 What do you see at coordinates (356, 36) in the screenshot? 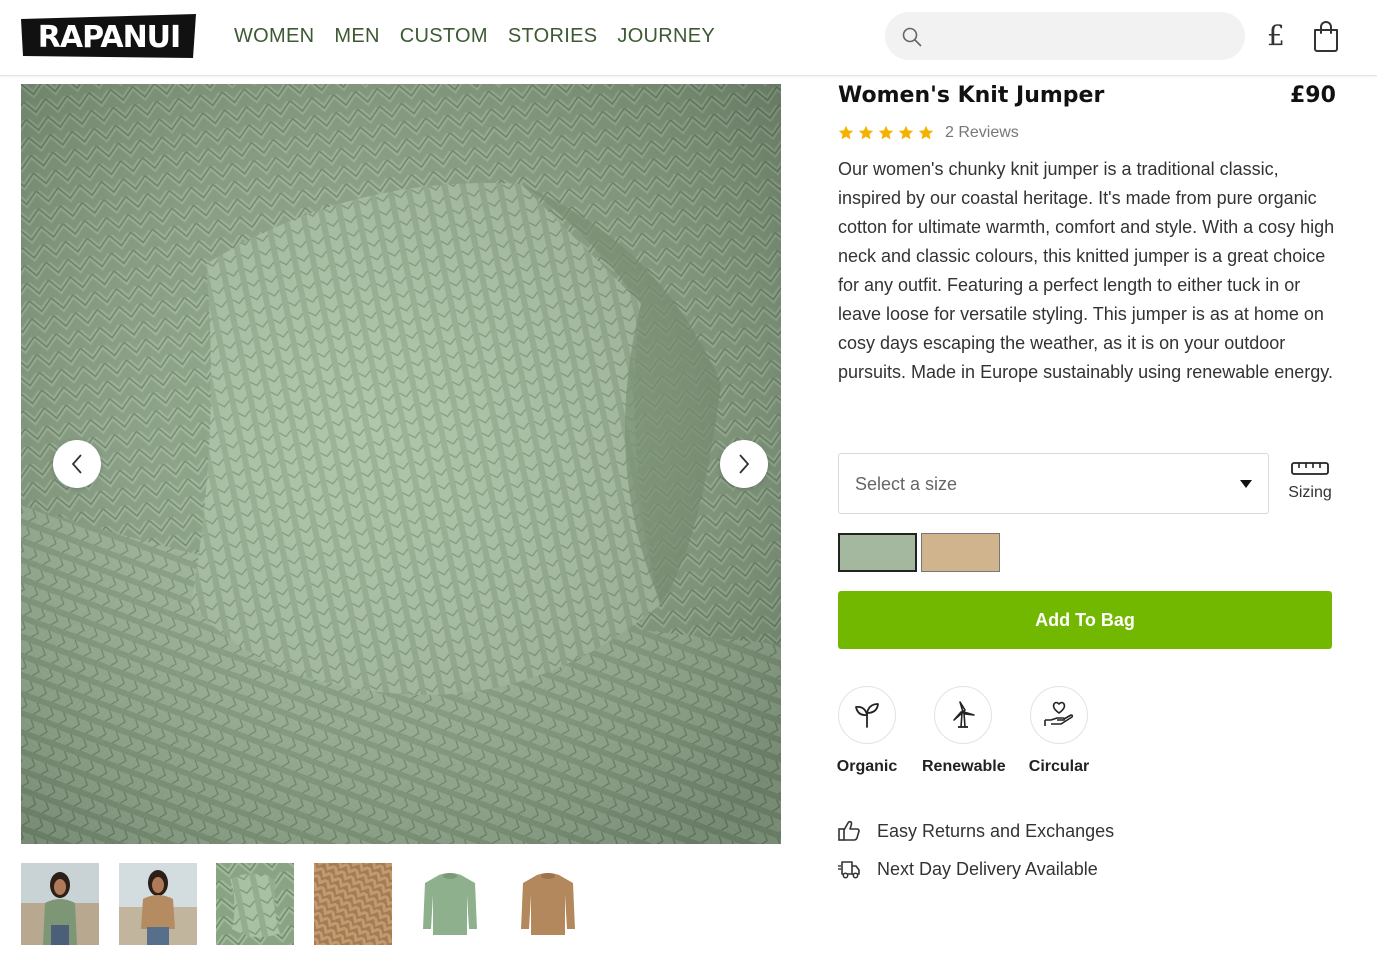
I see `nav-men: MEN` at bounding box center [356, 36].